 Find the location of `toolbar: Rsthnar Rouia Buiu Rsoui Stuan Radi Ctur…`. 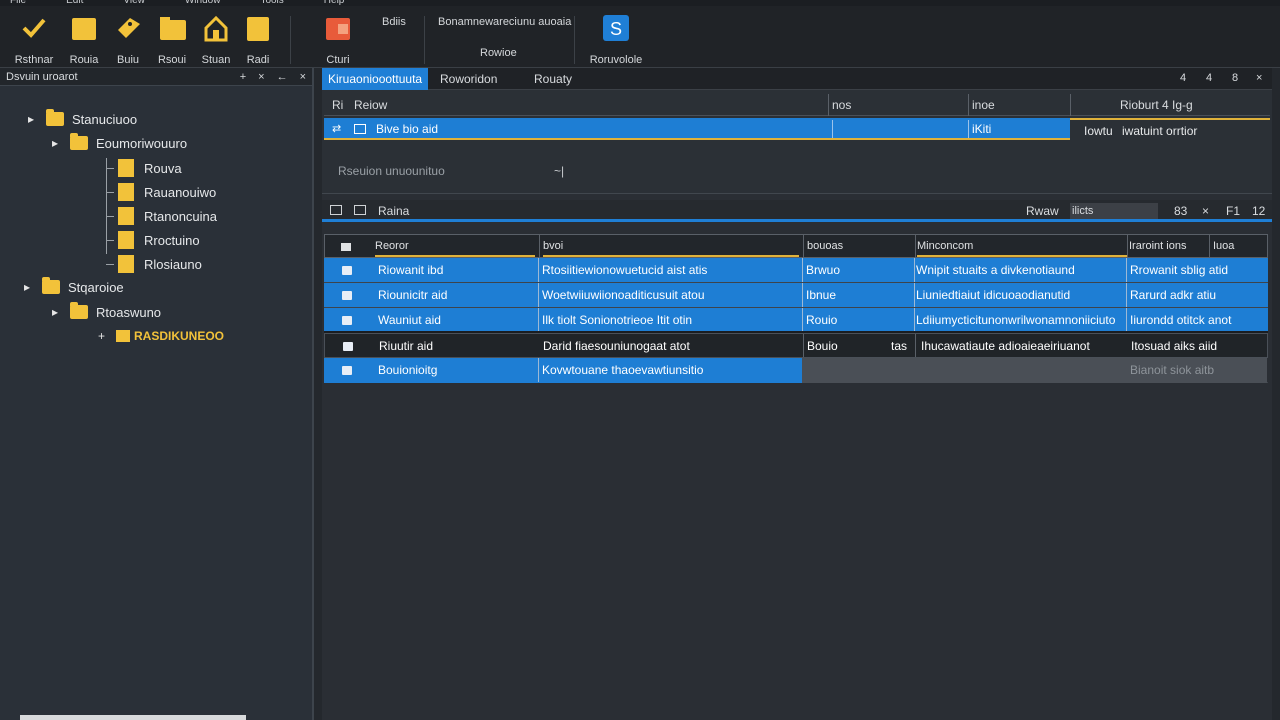

toolbar: Rsthnar Rouia Buiu Rsoui Stuan Radi Ctur… is located at coordinates (640, 37).